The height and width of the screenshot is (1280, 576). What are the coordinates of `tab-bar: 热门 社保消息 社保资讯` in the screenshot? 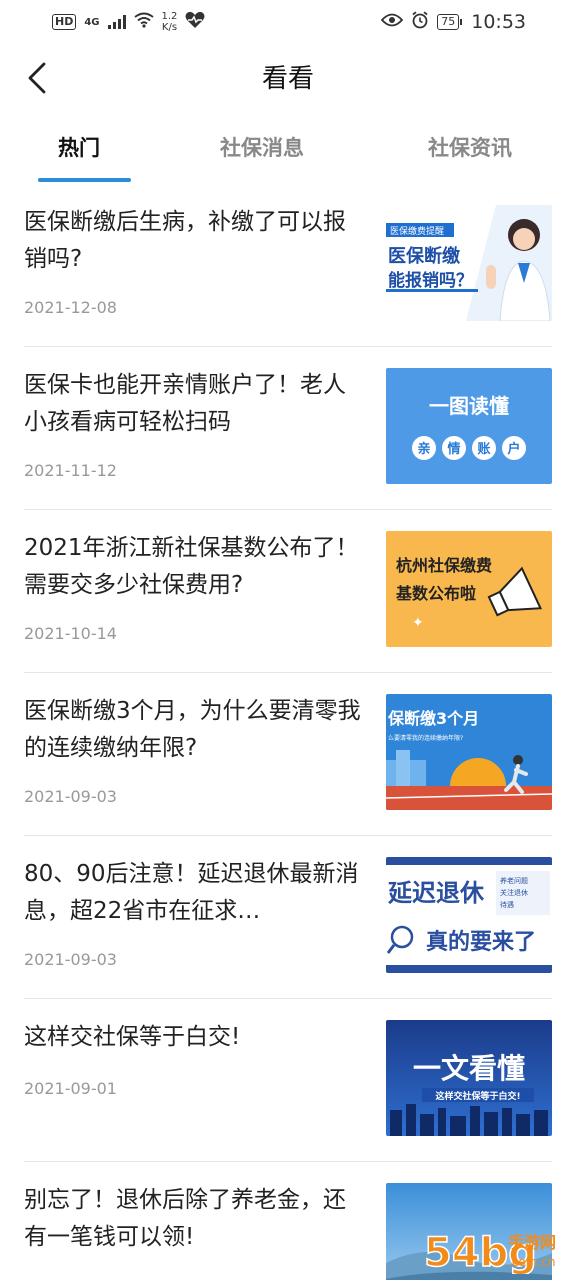 It's located at (288, 153).